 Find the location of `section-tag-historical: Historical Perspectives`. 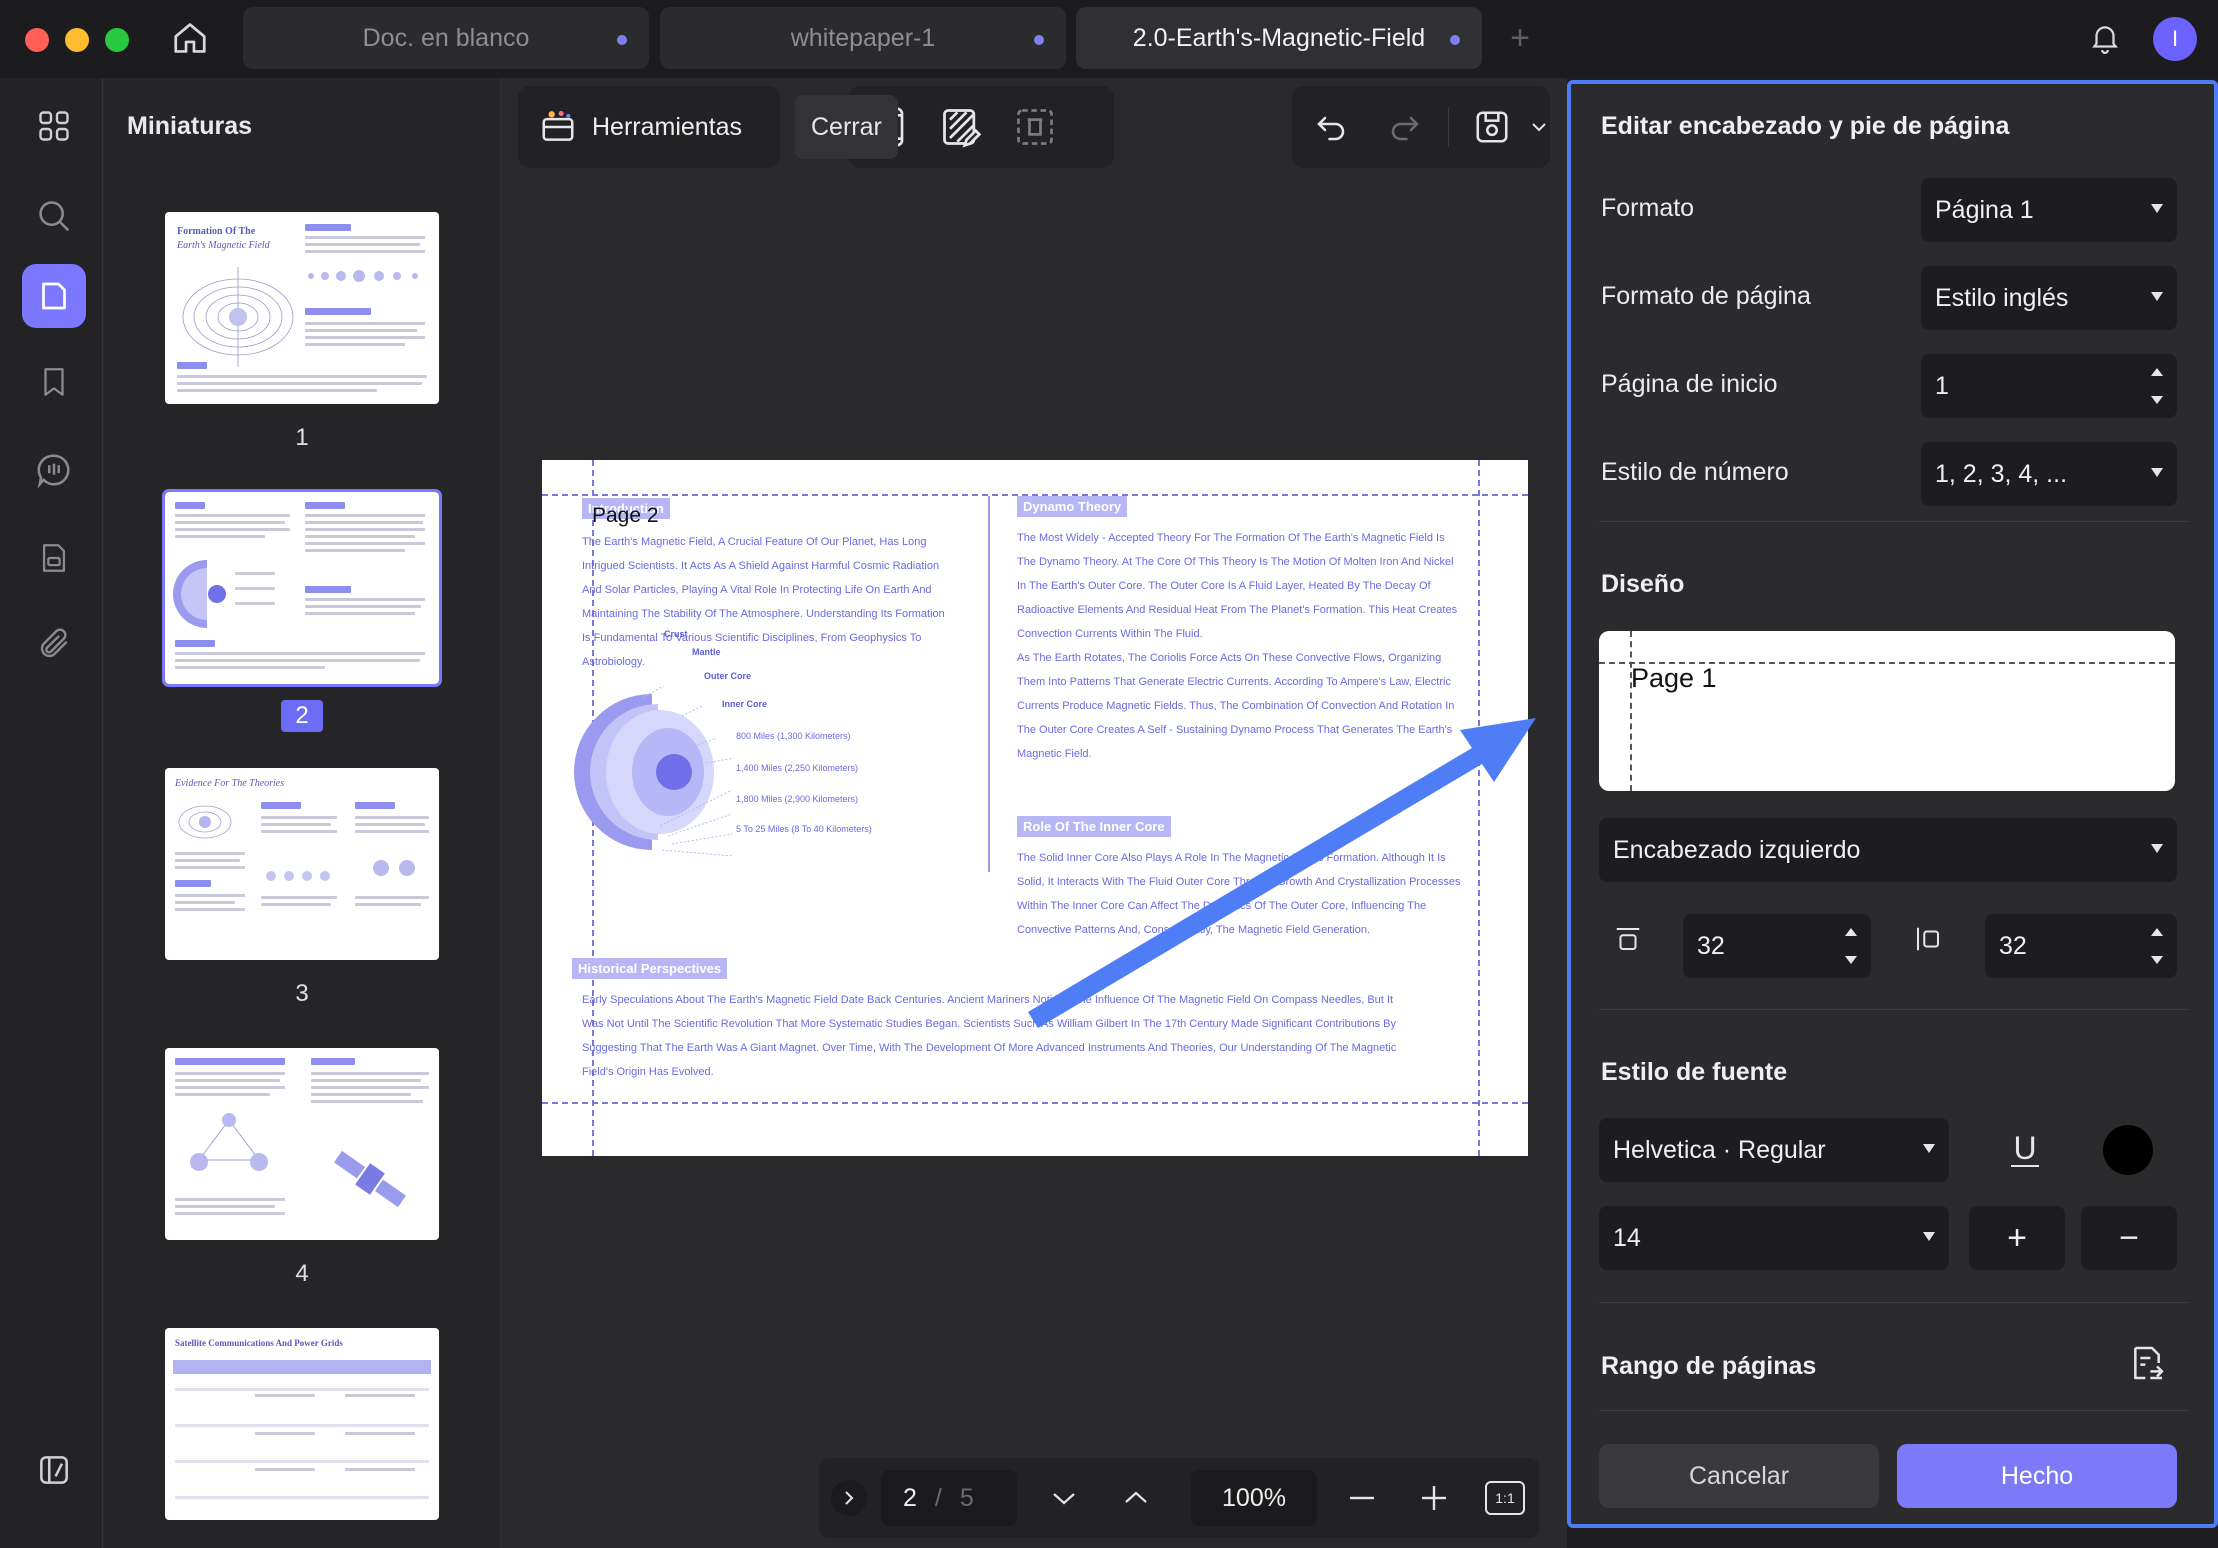

section-tag-historical: Historical Perspectives is located at coordinates (650, 968).